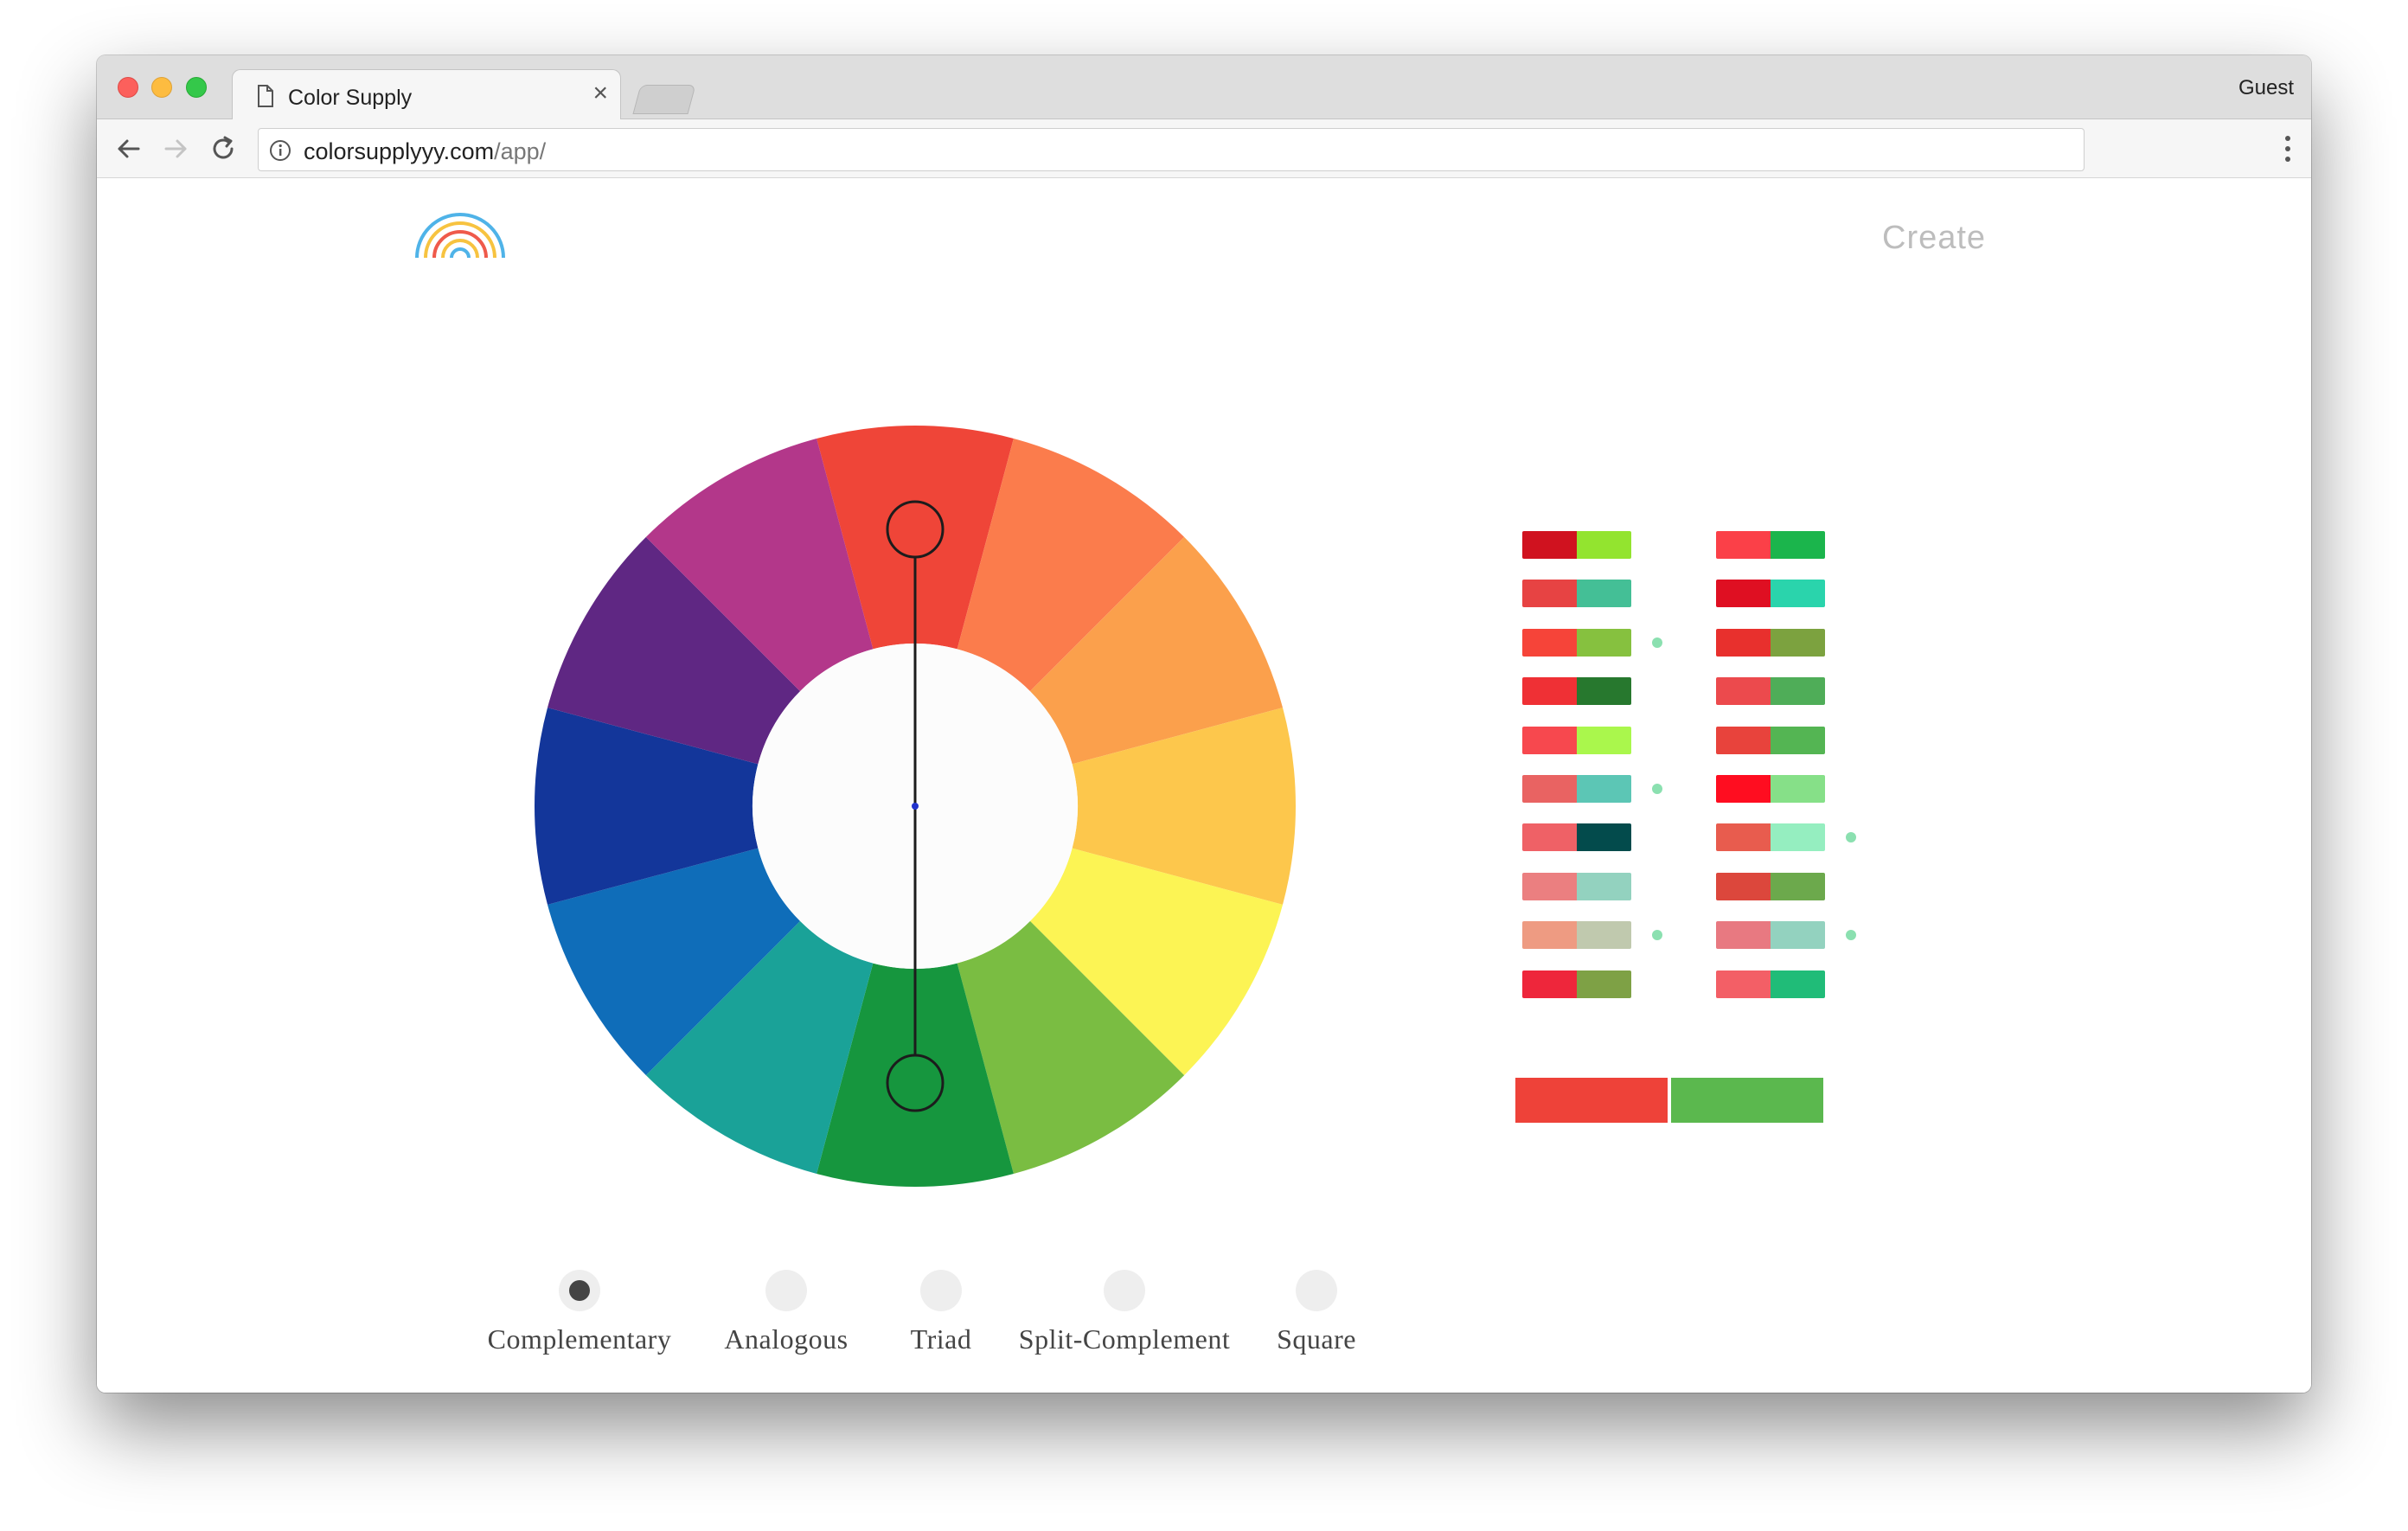 This screenshot has width=2408, height=1531. I want to click on back-arrow-icon, so click(128, 148).